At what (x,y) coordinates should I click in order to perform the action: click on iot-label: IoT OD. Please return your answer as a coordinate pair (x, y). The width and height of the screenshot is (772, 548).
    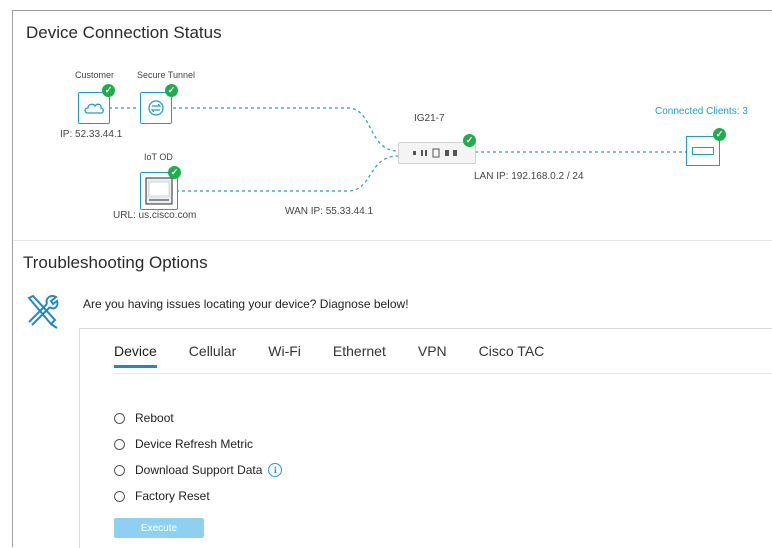
    Looking at the image, I should click on (158, 157).